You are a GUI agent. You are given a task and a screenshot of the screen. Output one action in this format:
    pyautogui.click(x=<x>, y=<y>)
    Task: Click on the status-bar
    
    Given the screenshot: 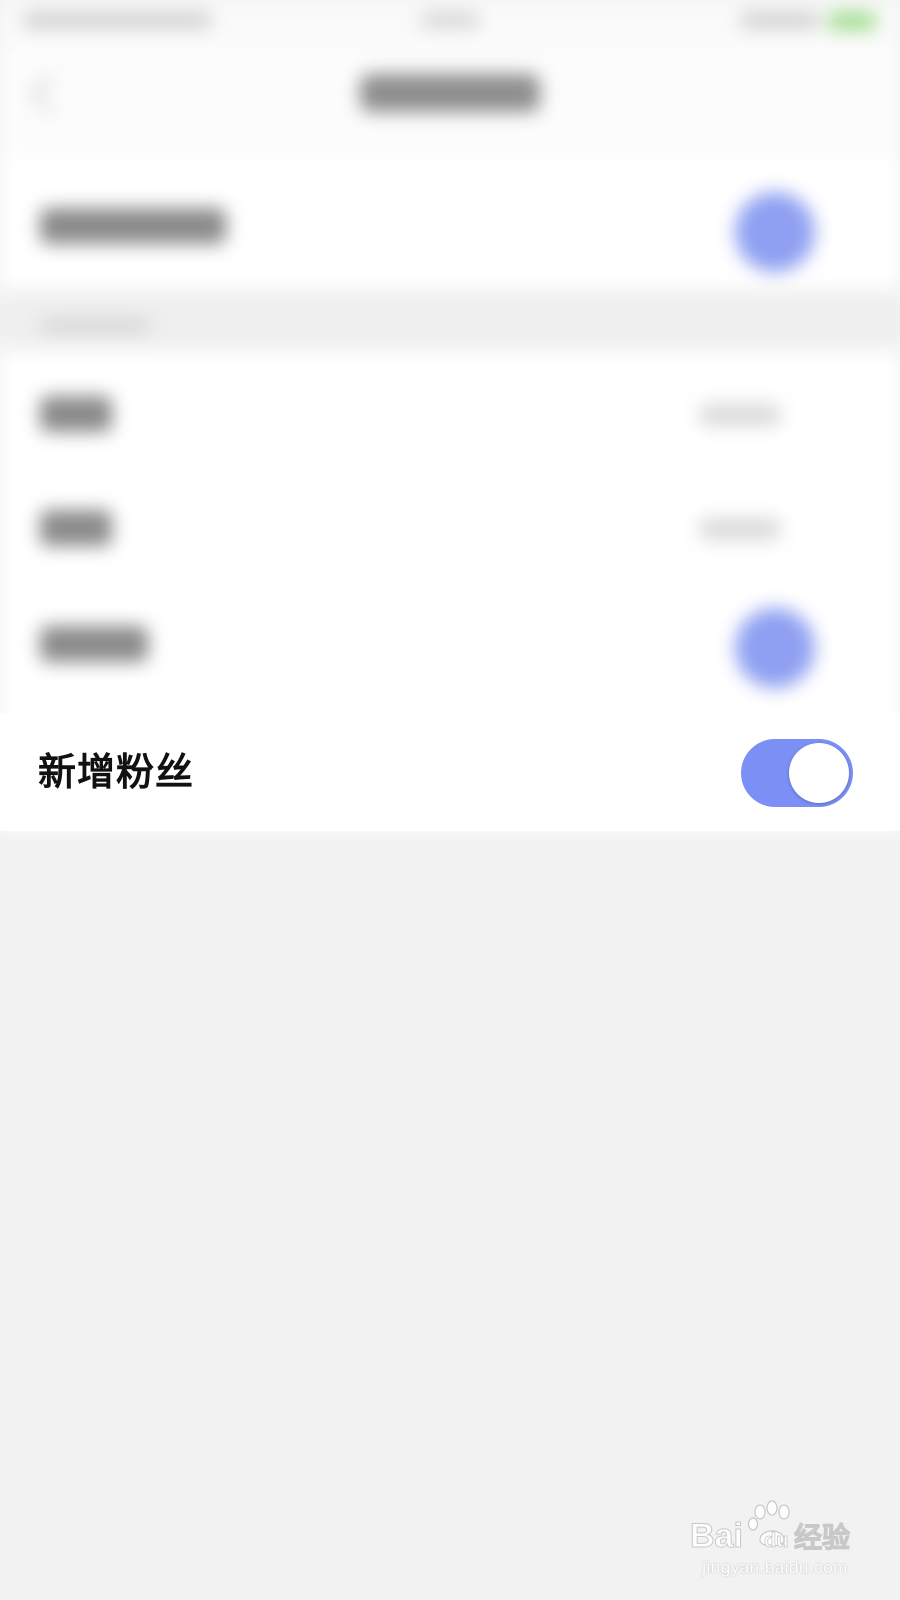 What is the action you would take?
    pyautogui.click(x=450, y=23)
    